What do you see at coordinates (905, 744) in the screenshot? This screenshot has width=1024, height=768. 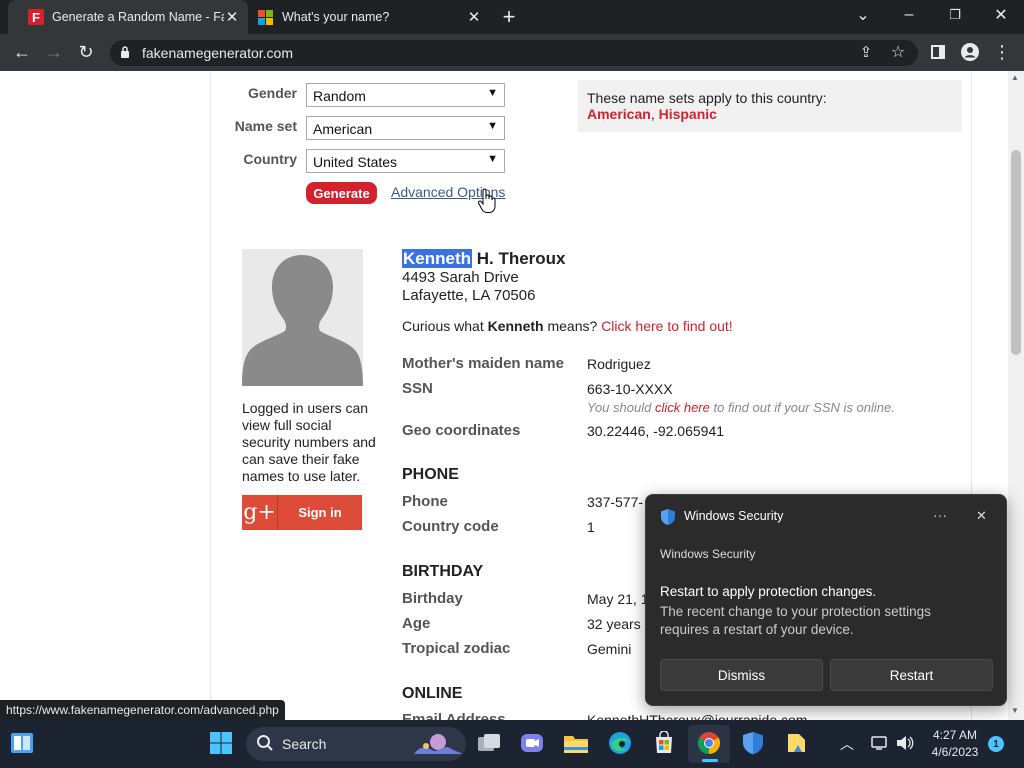 I see `volume-icon` at bounding box center [905, 744].